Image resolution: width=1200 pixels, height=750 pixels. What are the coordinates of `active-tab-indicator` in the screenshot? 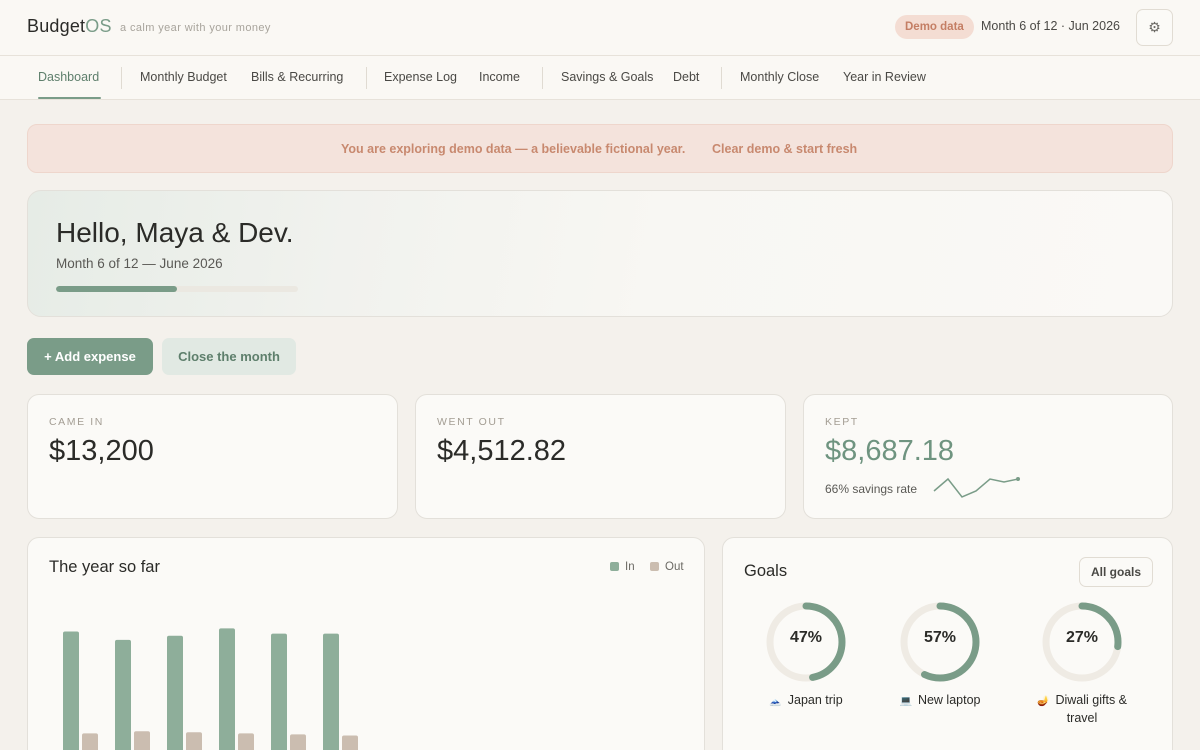 It's located at (69, 98).